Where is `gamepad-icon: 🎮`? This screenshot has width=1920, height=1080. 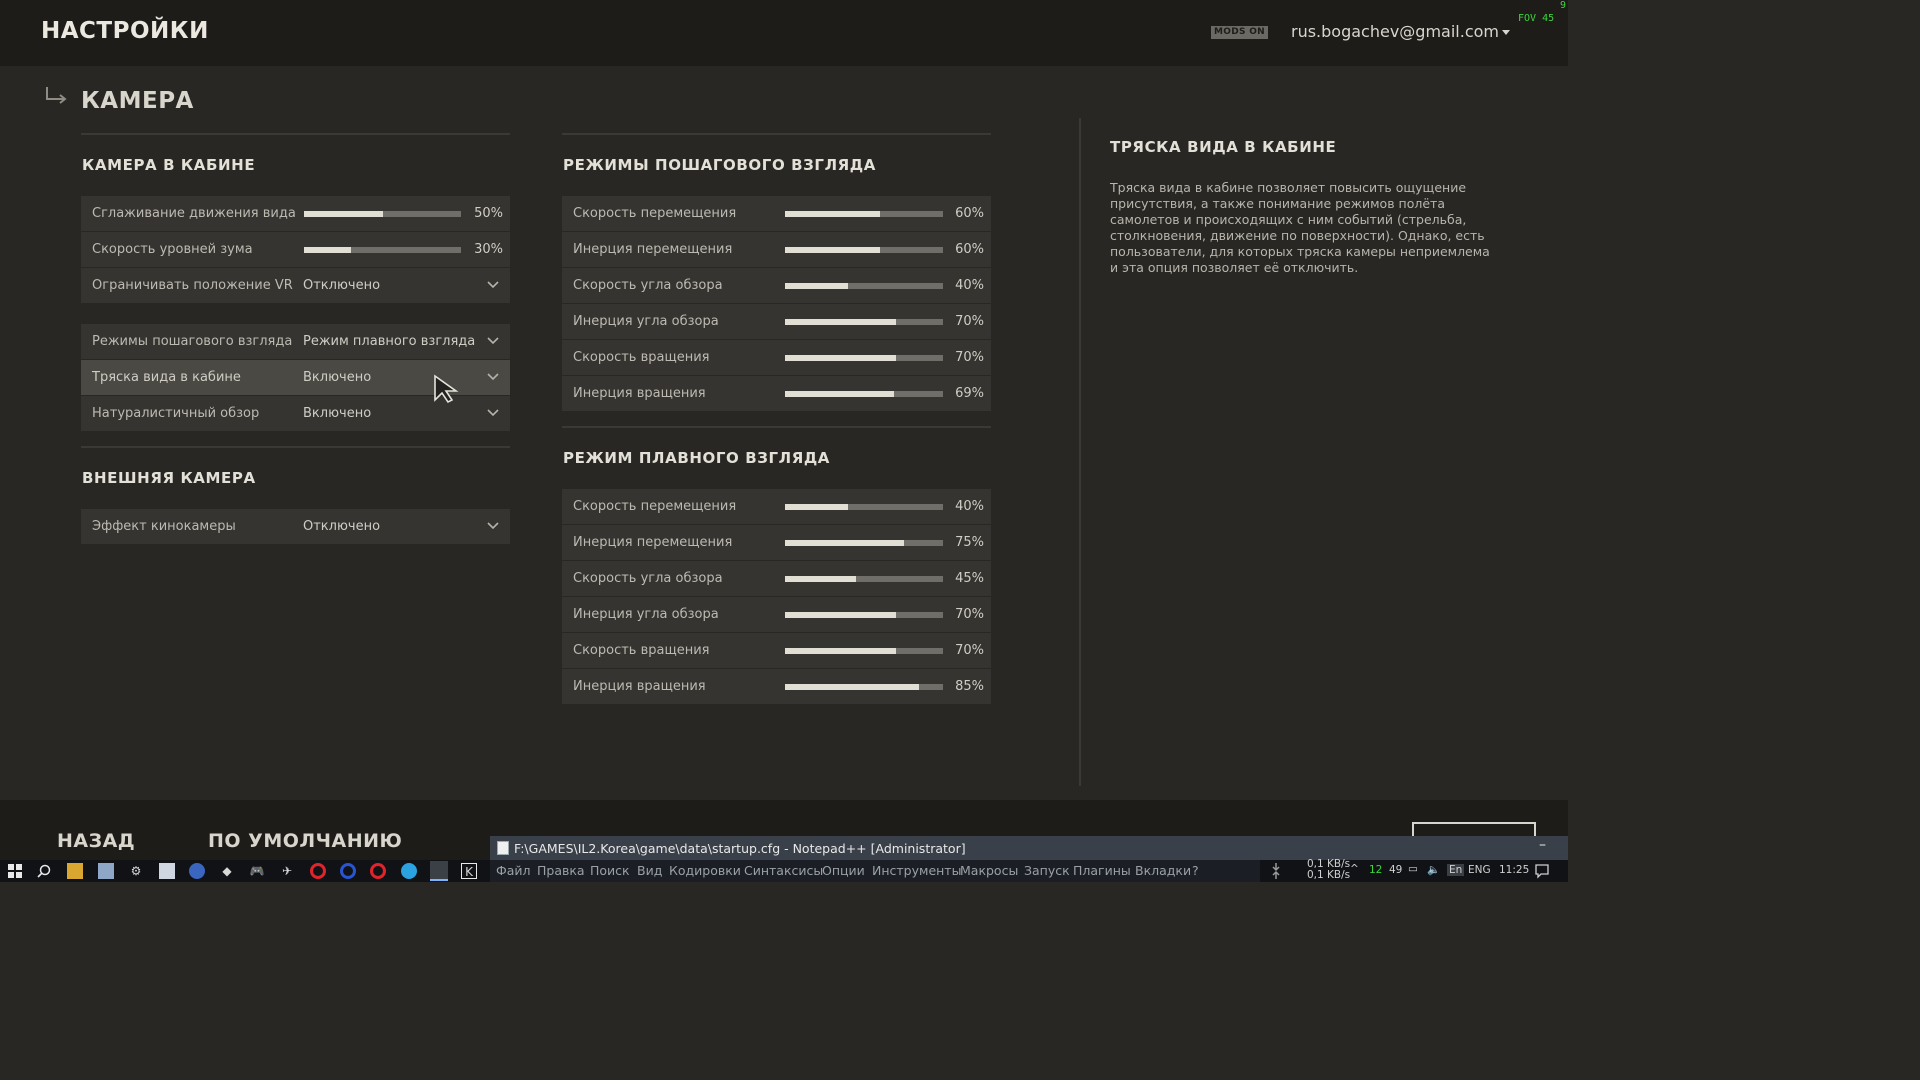
gamepad-icon: 🎮 is located at coordinates (257, 871).